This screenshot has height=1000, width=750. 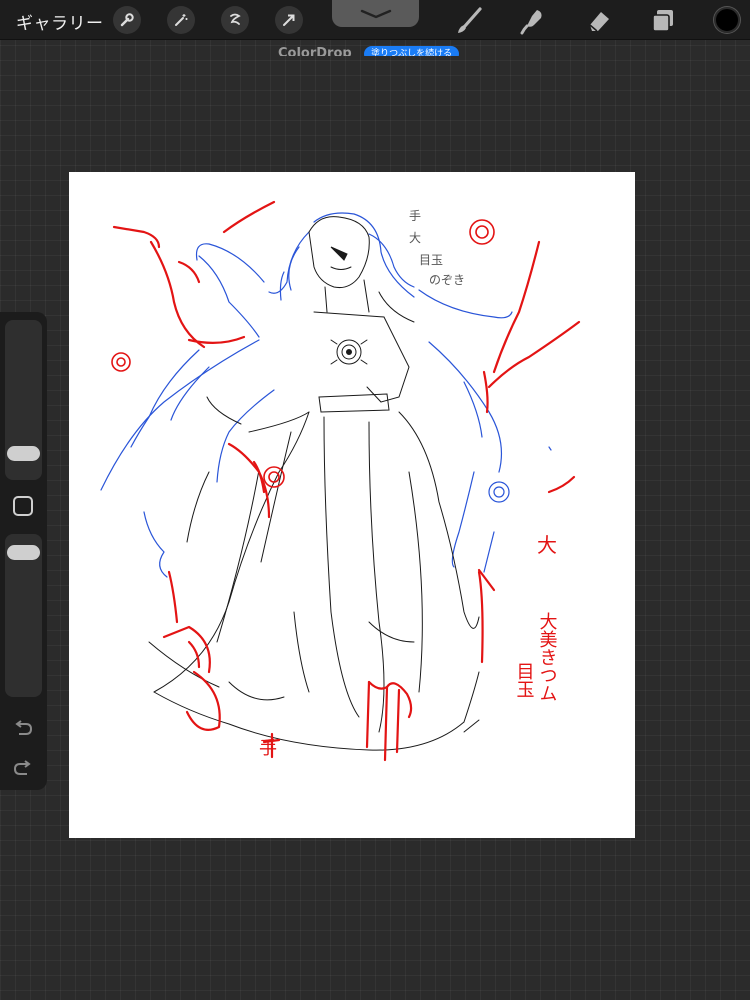 What do you see at coordinates (469, 21) in the screenshot?
I see `brush-icon` at bounding box center [469, 21].